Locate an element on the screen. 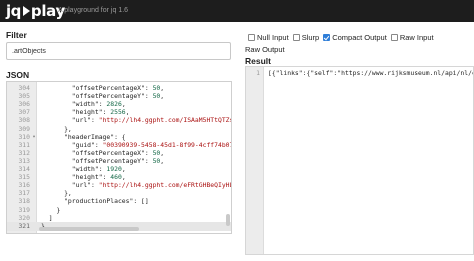 The height and width of the screenshot is (261, 474). brand-jq: jq is located at coordinates (13, 11).